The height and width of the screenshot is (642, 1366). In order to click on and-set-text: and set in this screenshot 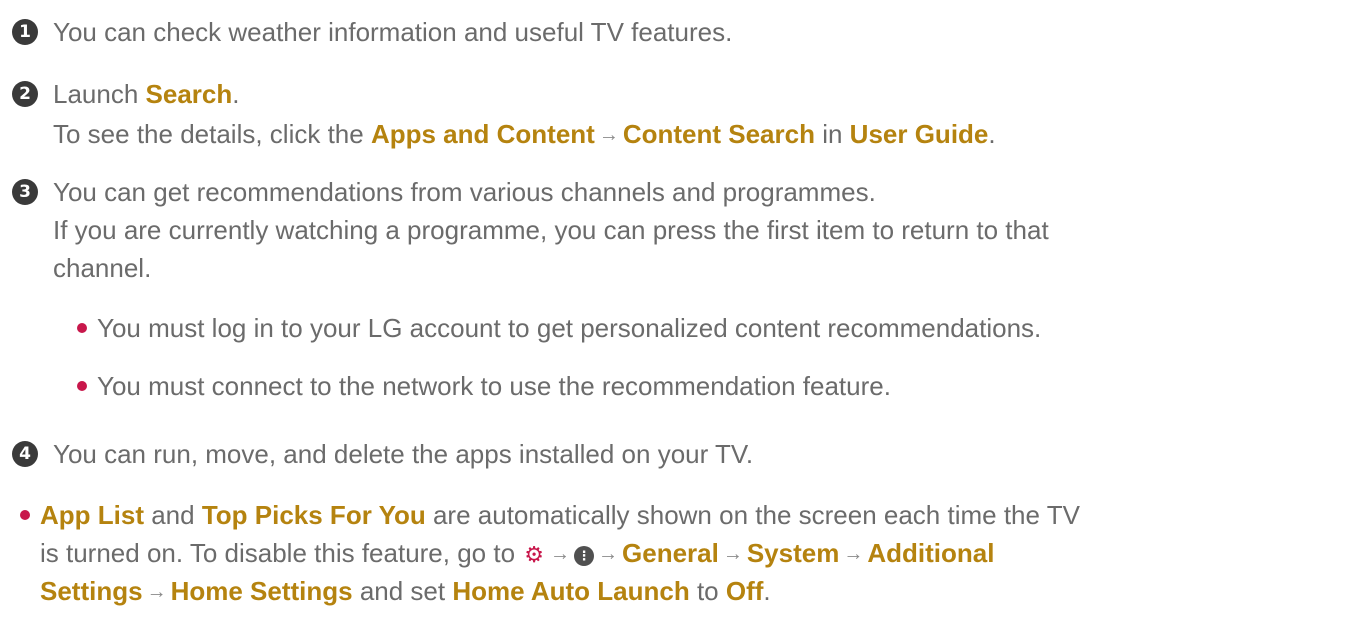, I will do `click(402, 591)`.